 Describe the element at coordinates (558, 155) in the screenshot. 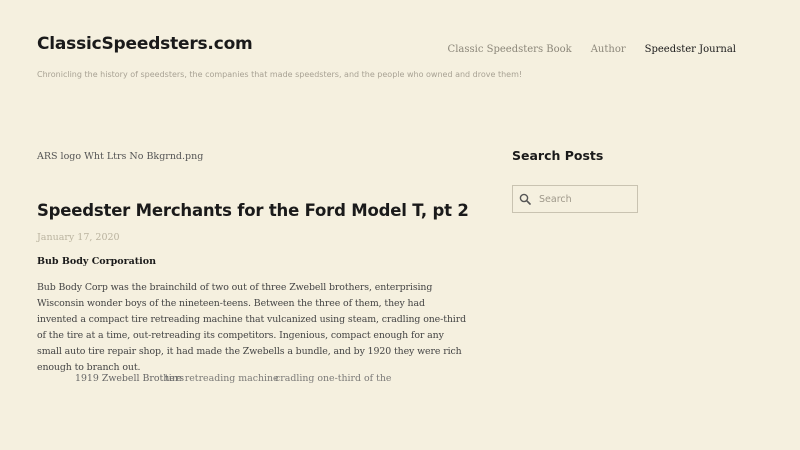

I see `search-widget-title: Search Posts` at that location.